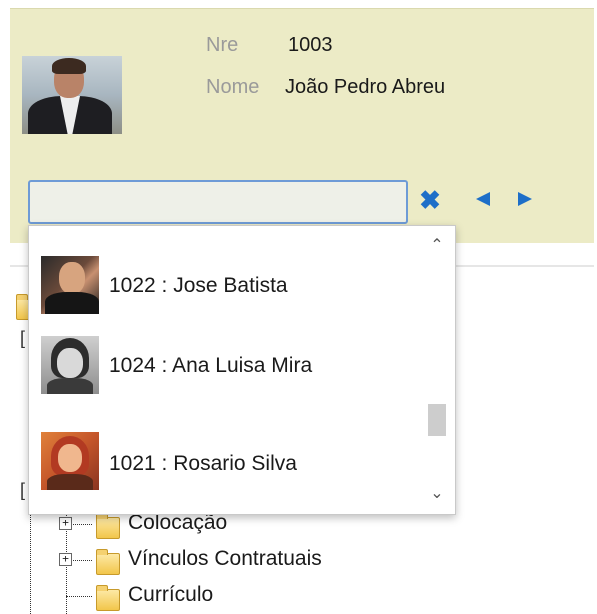 This screenshot has width=597, height=614. Describe the element at coordinates (437, 494) in the screenshot. I see `scroll-down-icon: ⌄` at that location.